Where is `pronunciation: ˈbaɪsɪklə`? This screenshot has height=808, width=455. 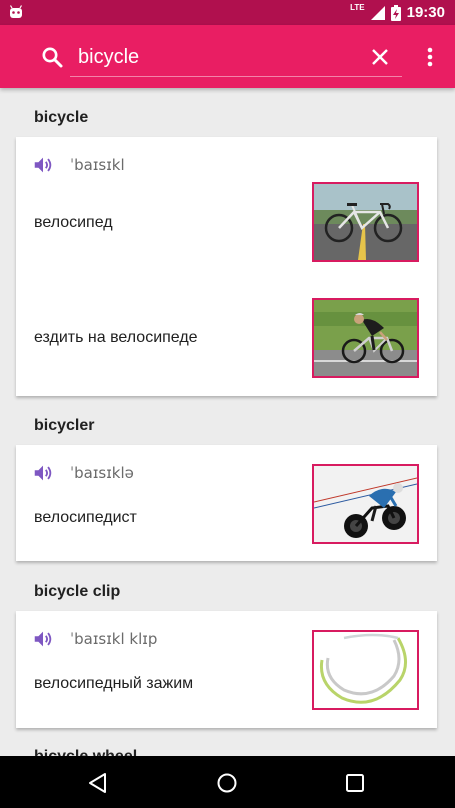 pronunciation: ˈbaɪsɪklə is located at coordinates (102, 473).